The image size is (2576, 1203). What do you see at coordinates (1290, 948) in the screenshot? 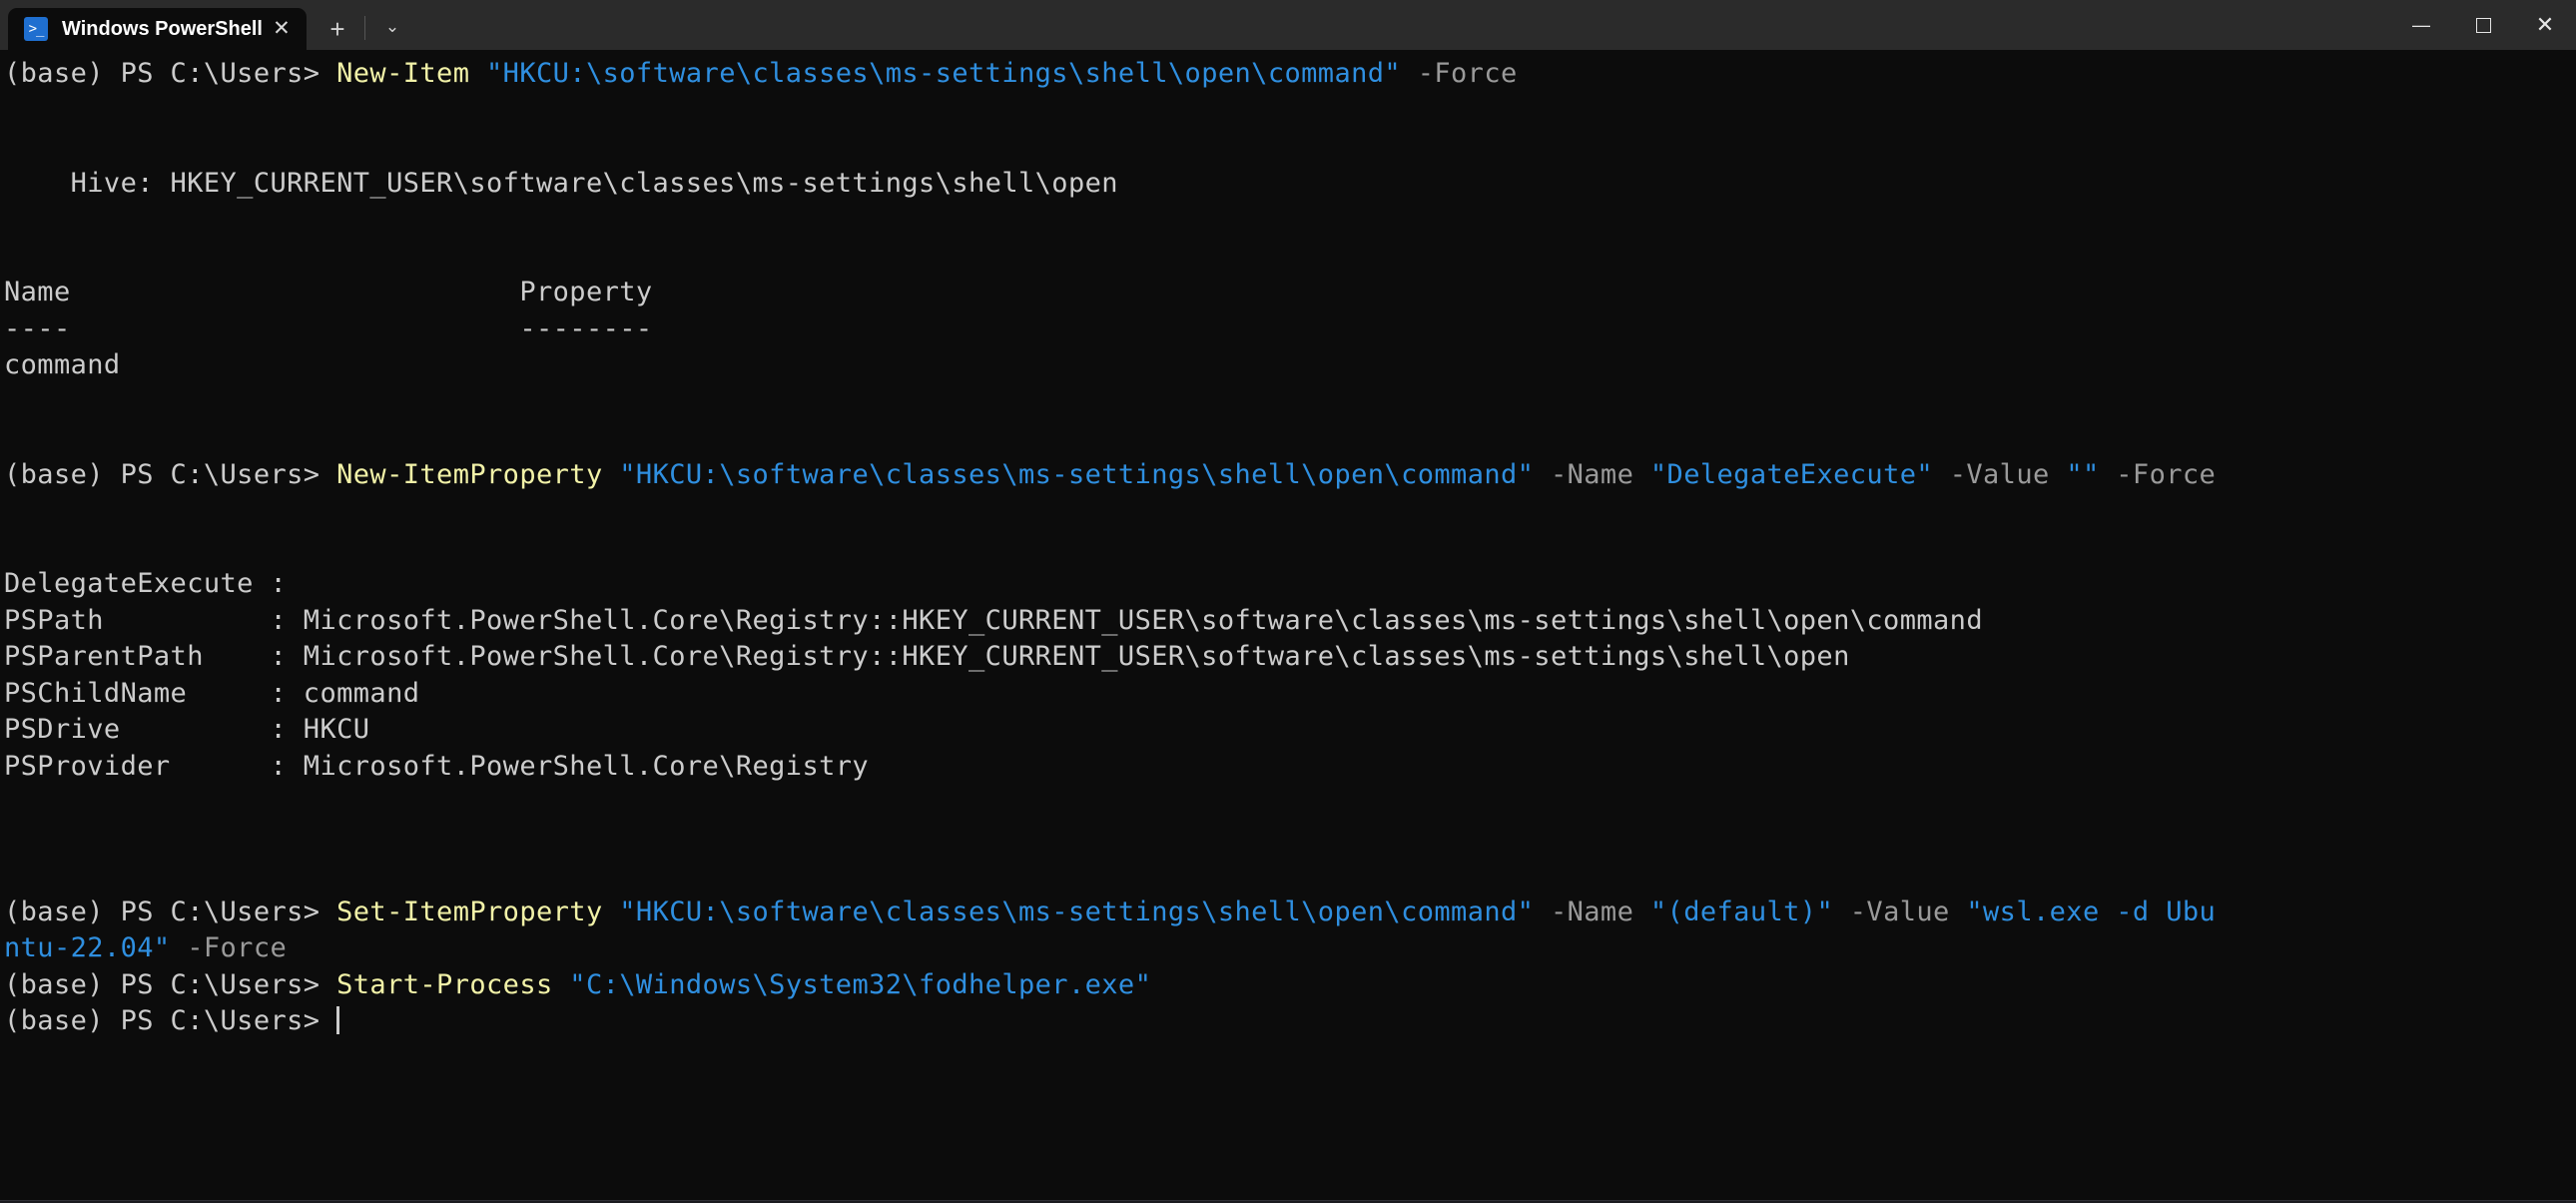
I see `terminal-line-cmd-set-itemproperty-wrap: ntu-22.04" -Force` at bounding box center [1290, 948].